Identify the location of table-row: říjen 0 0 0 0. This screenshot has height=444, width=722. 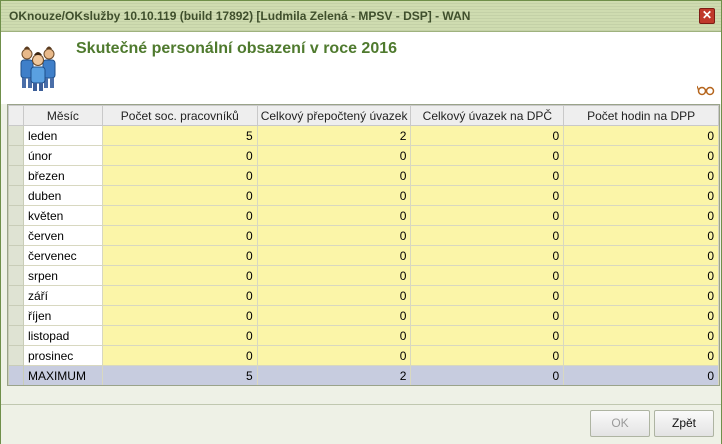
(363, 315).